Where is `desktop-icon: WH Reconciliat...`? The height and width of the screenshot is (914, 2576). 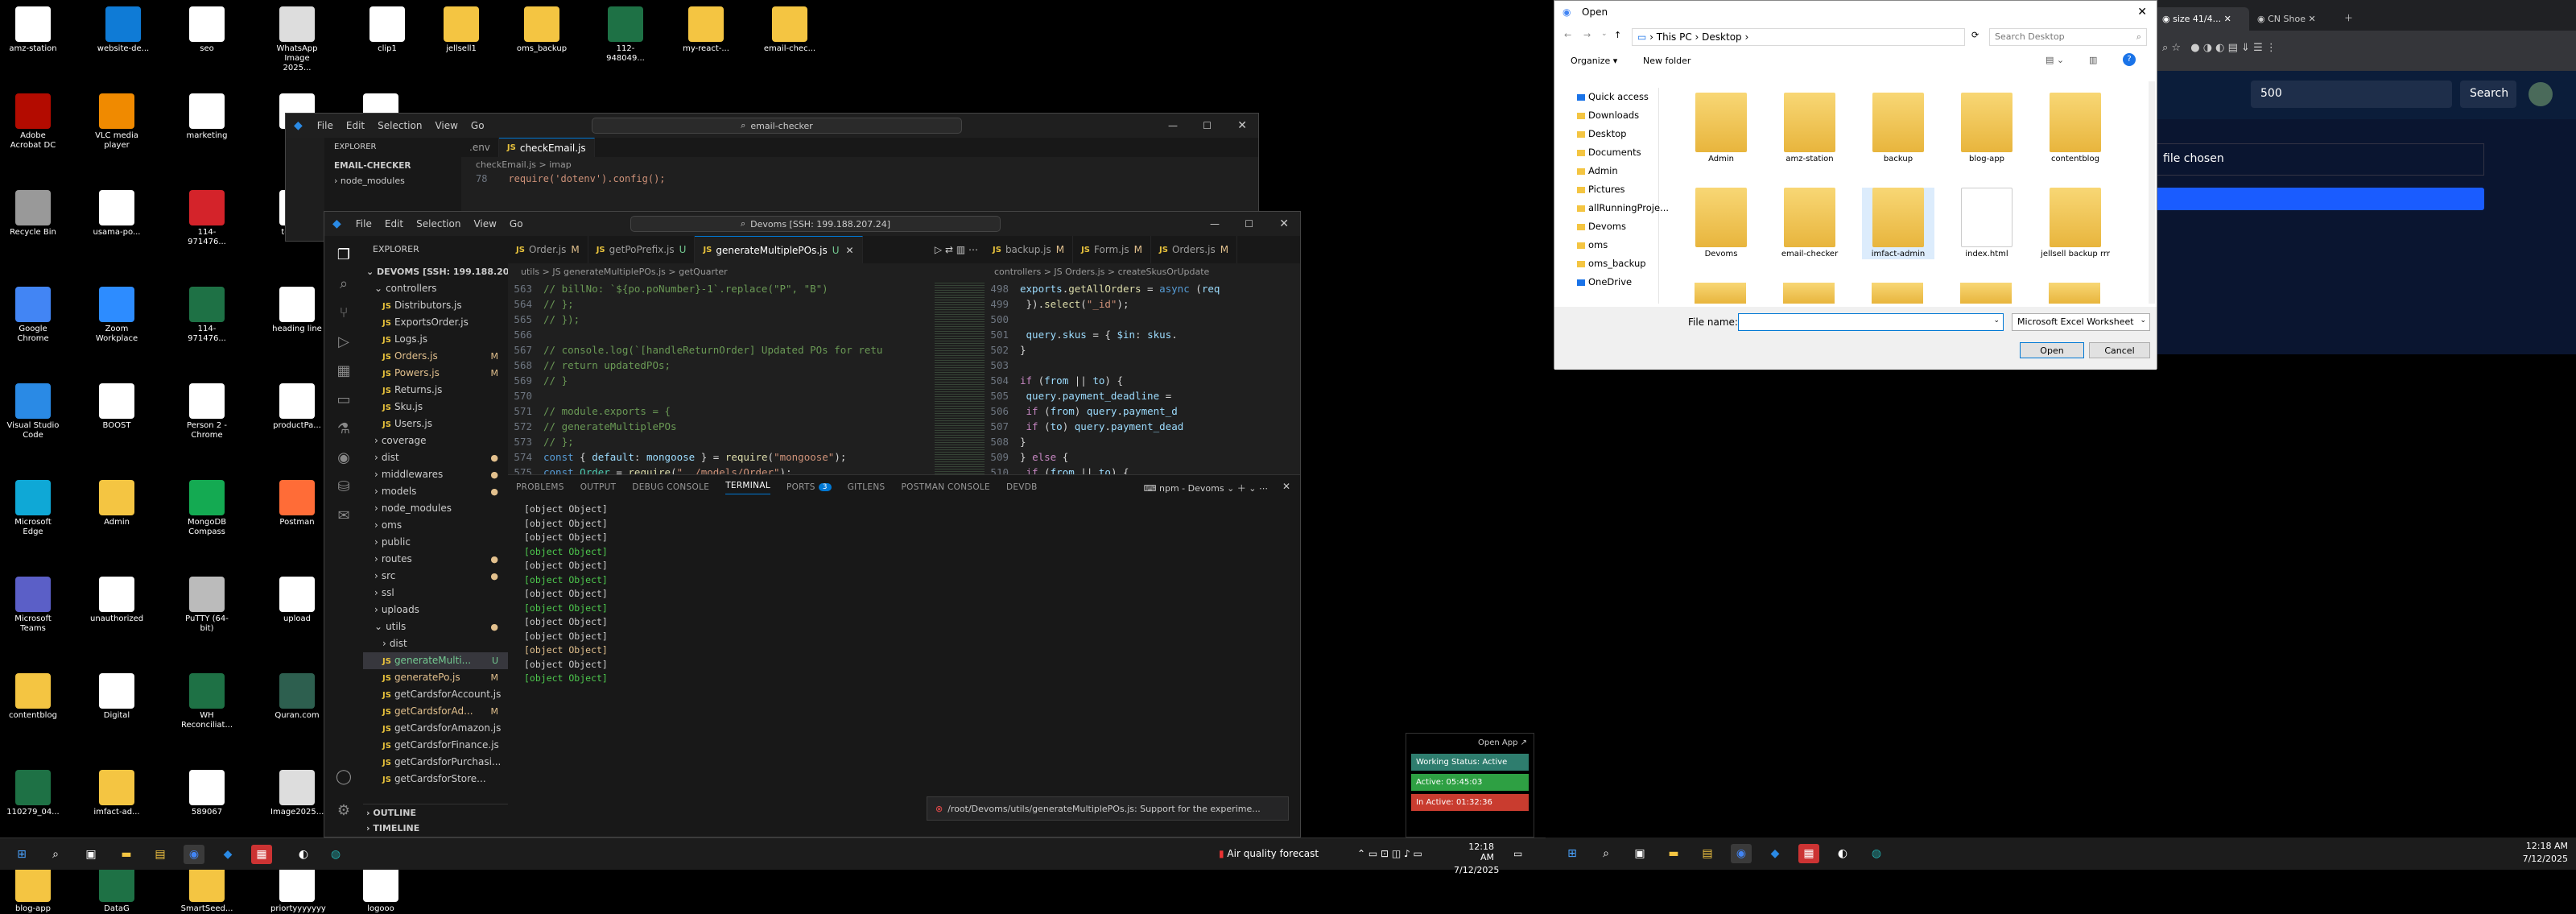 desktop-icon: WH Reconciliat... is located at coordinates (206, 701).